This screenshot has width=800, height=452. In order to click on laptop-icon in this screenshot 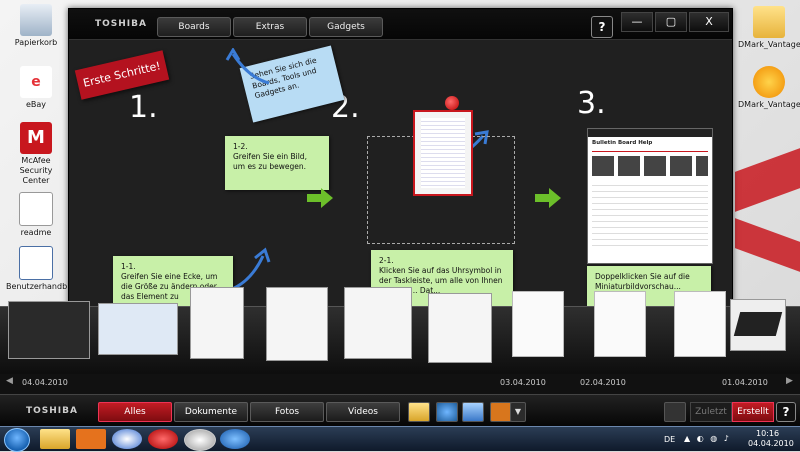, I will do `click(758, 324)`.